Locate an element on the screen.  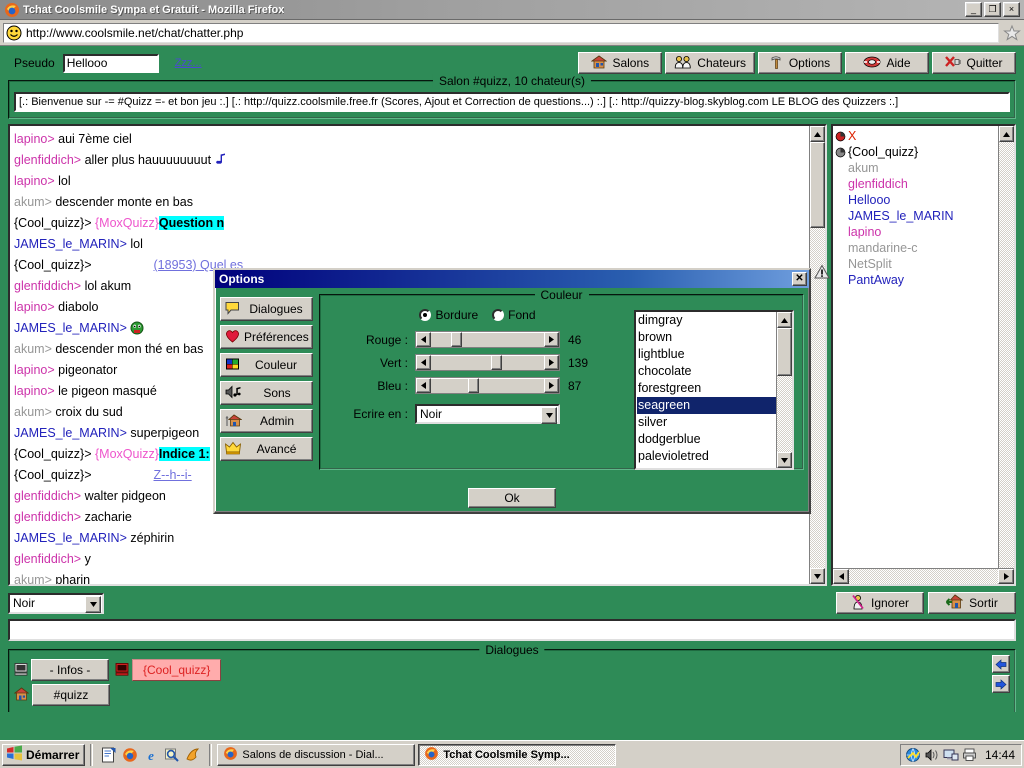
ignorer-button: Ignorer is located at coordinates (880, 603).